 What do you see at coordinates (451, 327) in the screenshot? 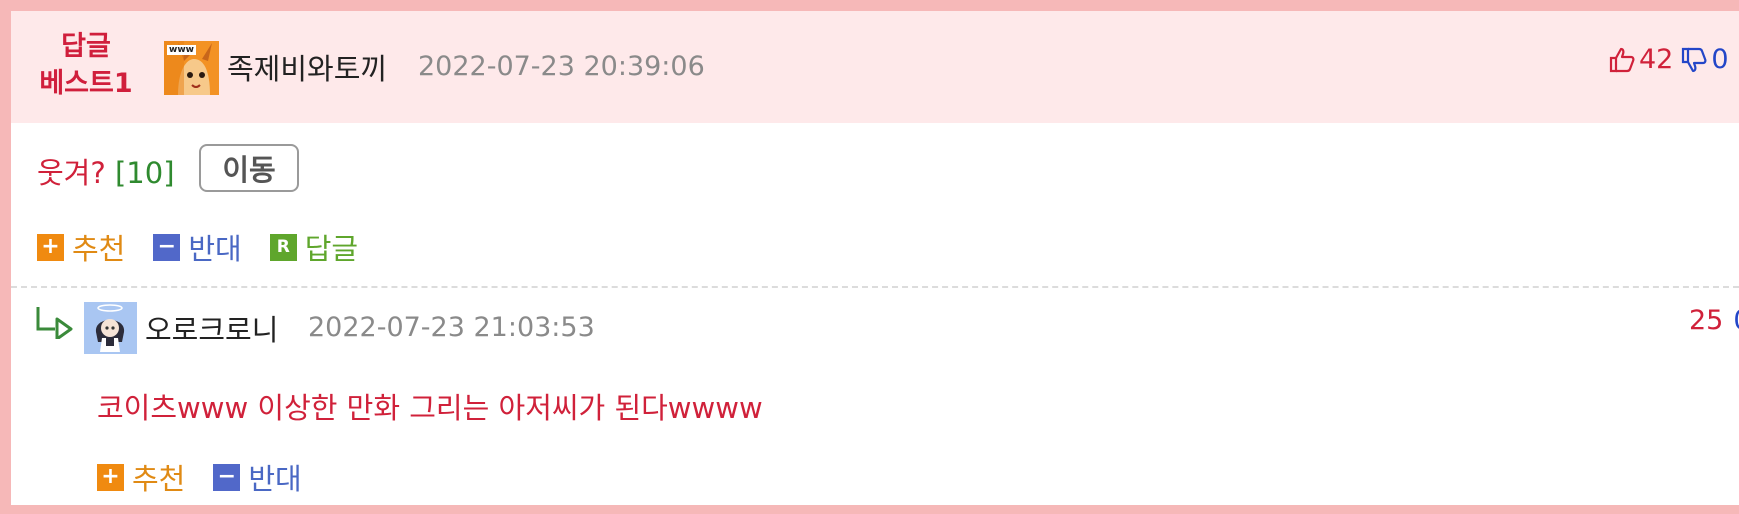
I see `comment-timestamp: 2022-07-23 21:03:53` at bounding box center [451, 327].